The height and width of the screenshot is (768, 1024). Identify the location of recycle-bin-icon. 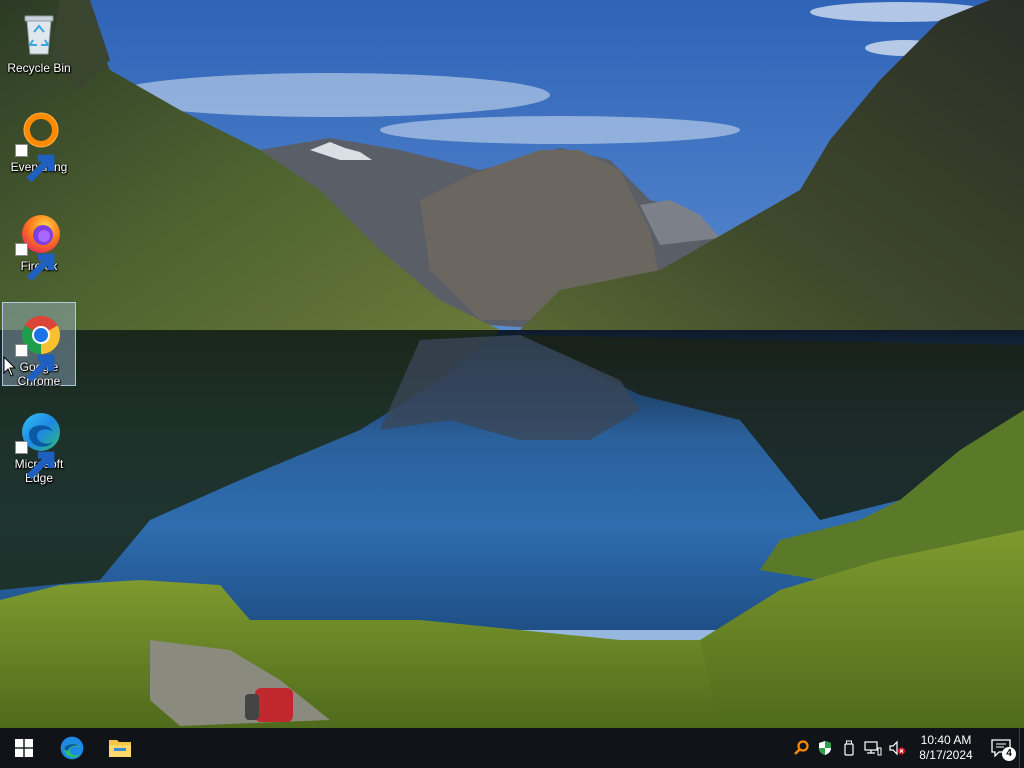
(39, 34).